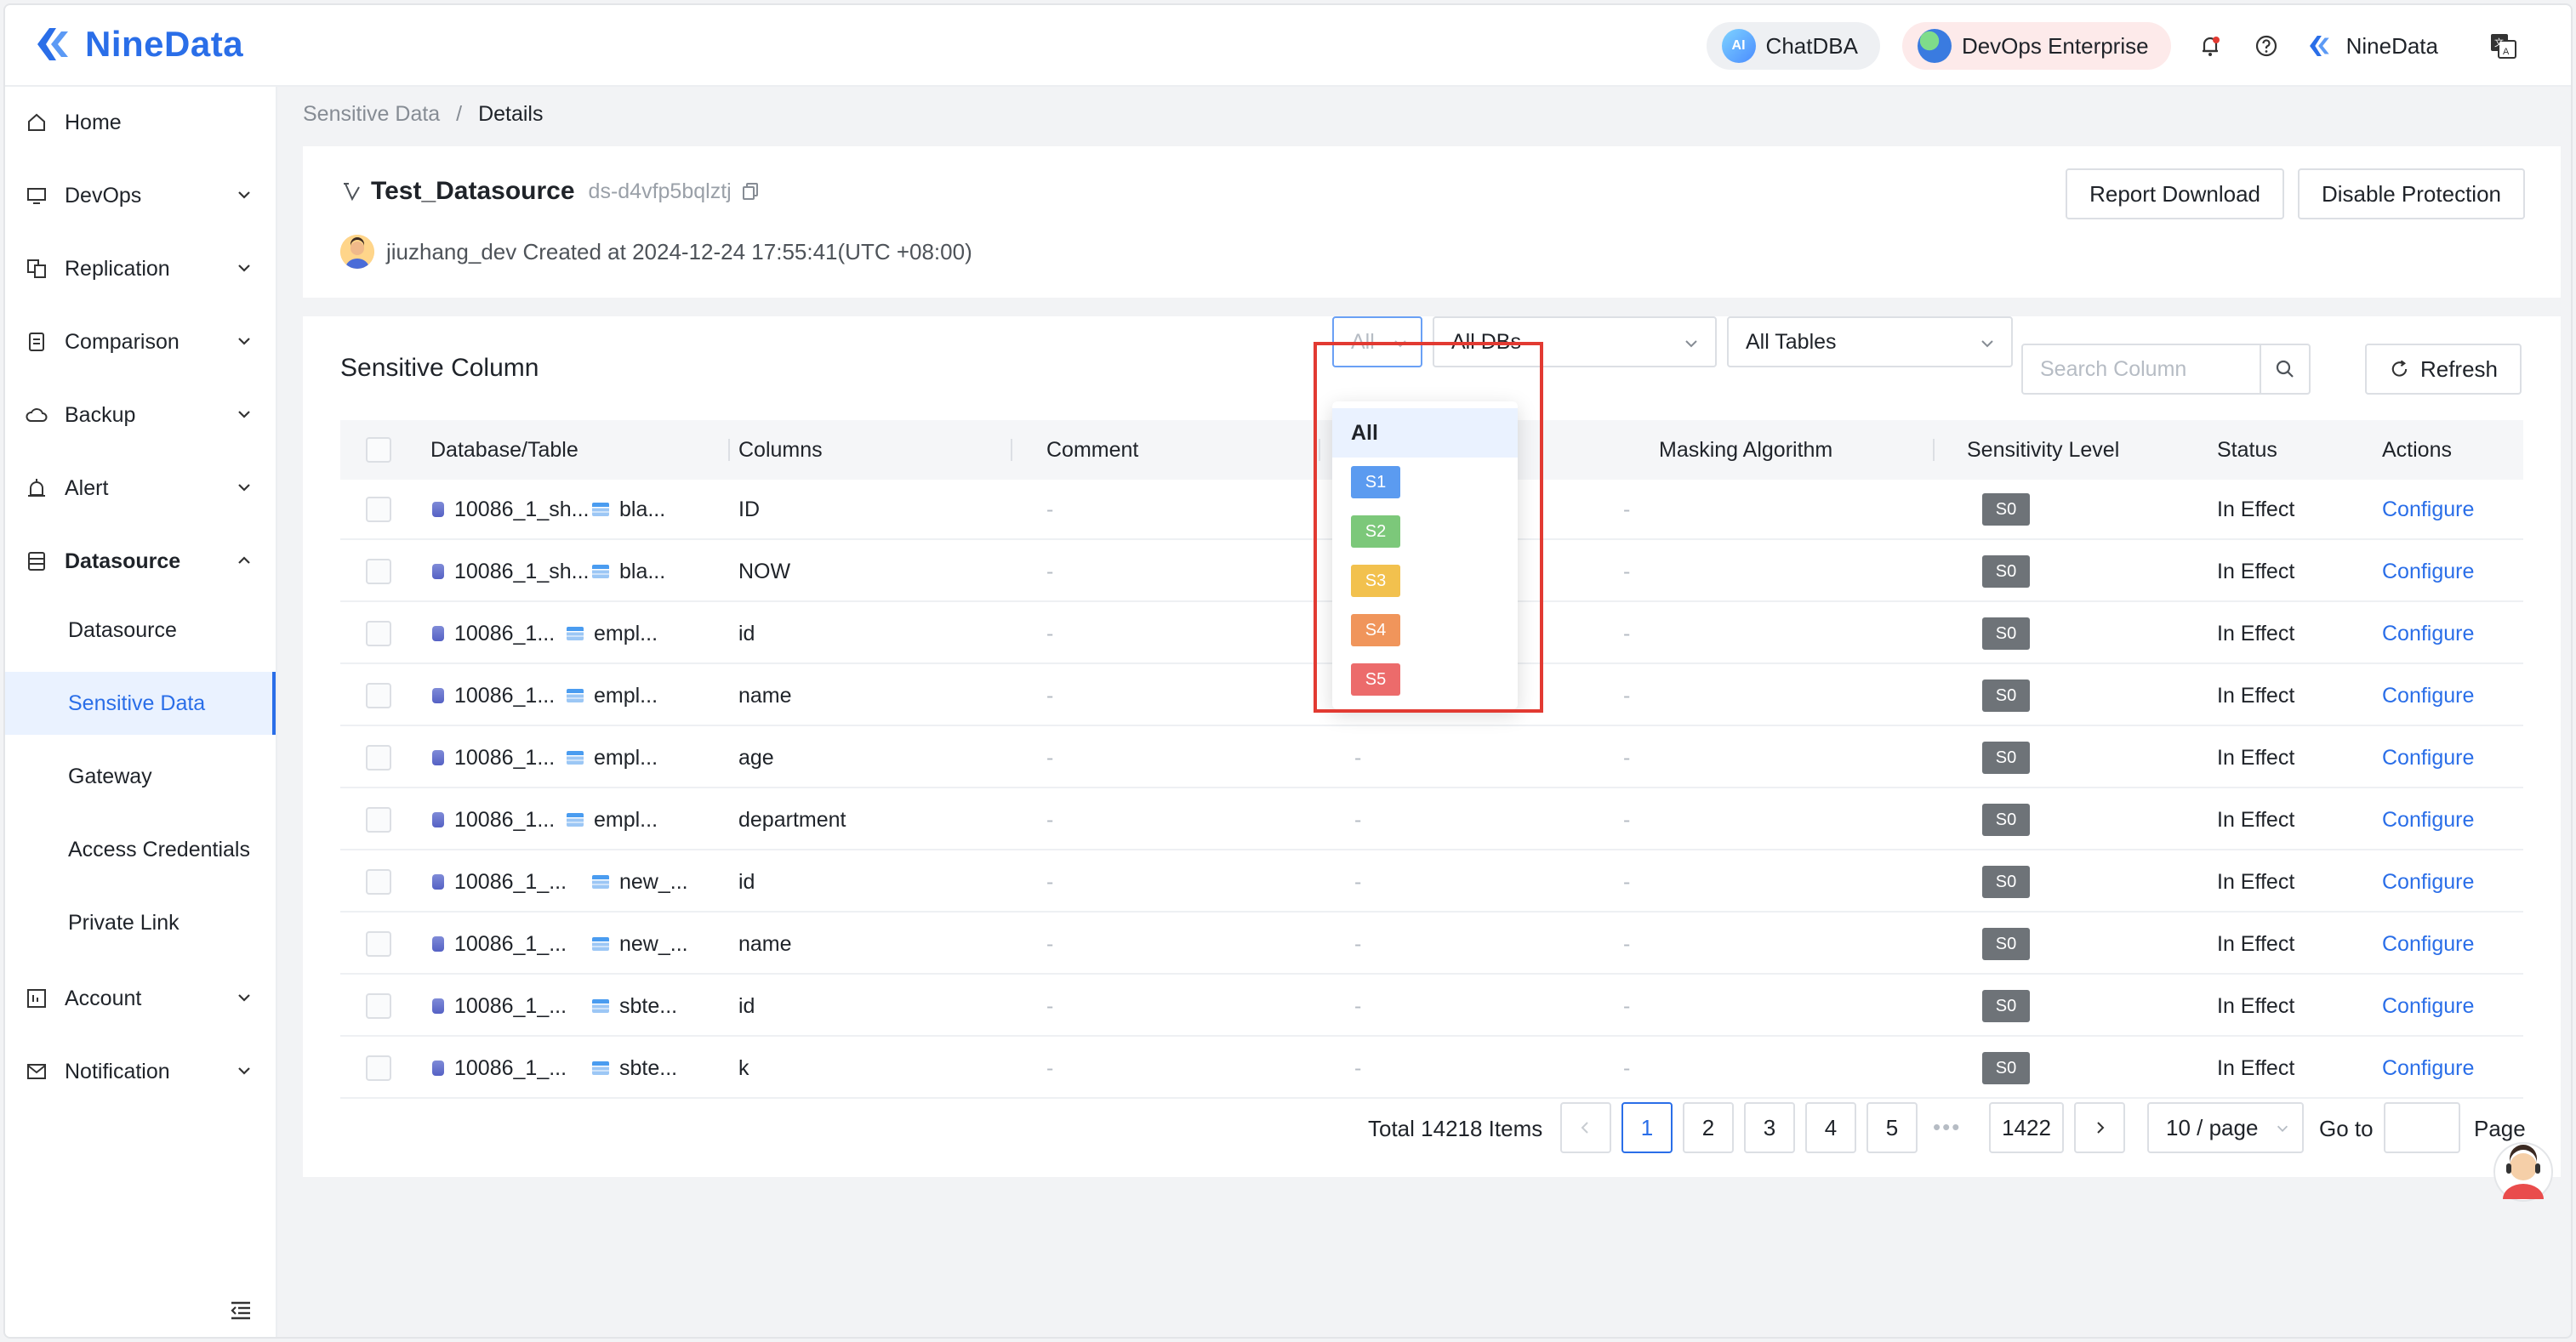 Image resolution: width=2576 pixels, height=1342 pixels. Describe the element at coordinates (2523, 1173) in the screenshot. I see `customer-support-icon` at that location.